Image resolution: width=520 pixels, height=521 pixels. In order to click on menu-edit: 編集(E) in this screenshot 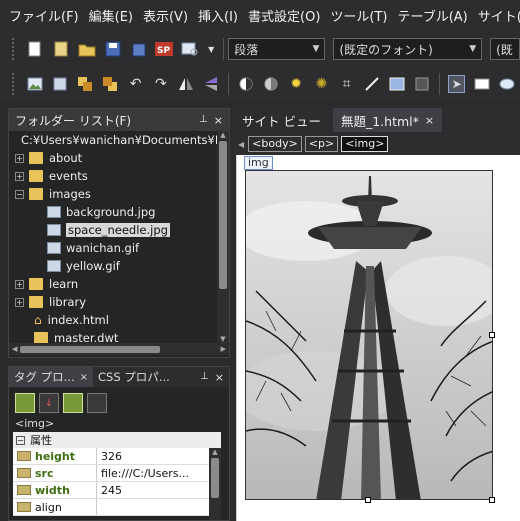, I will do `click(111, 15)`.